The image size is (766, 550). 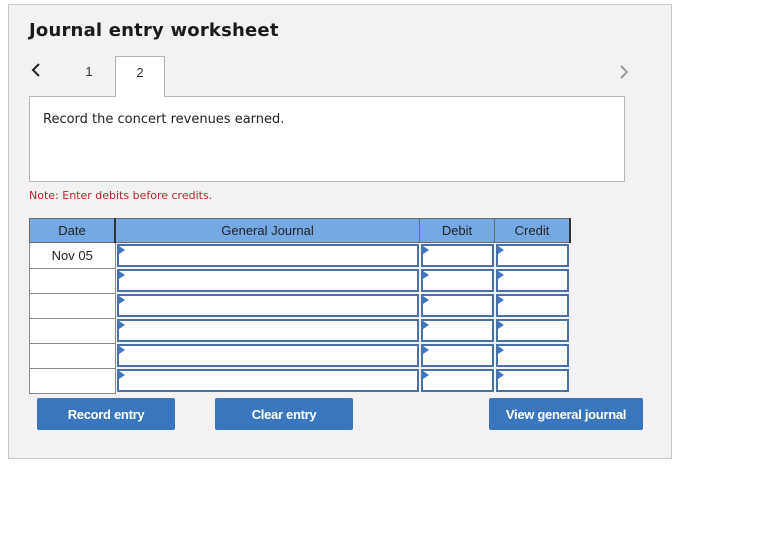 I want to click on table-row: Nov 05, so click(x=299, y=255).